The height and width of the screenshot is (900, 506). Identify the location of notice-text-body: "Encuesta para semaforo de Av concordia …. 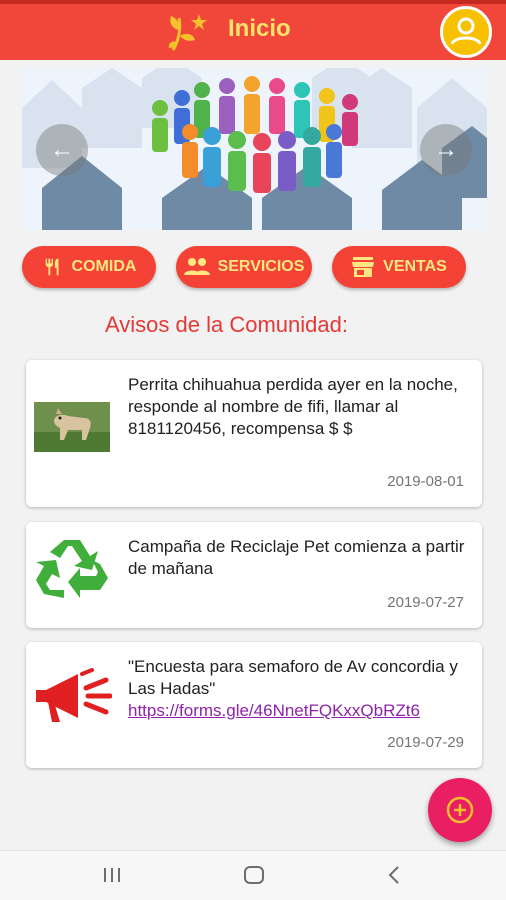
(293, 677).